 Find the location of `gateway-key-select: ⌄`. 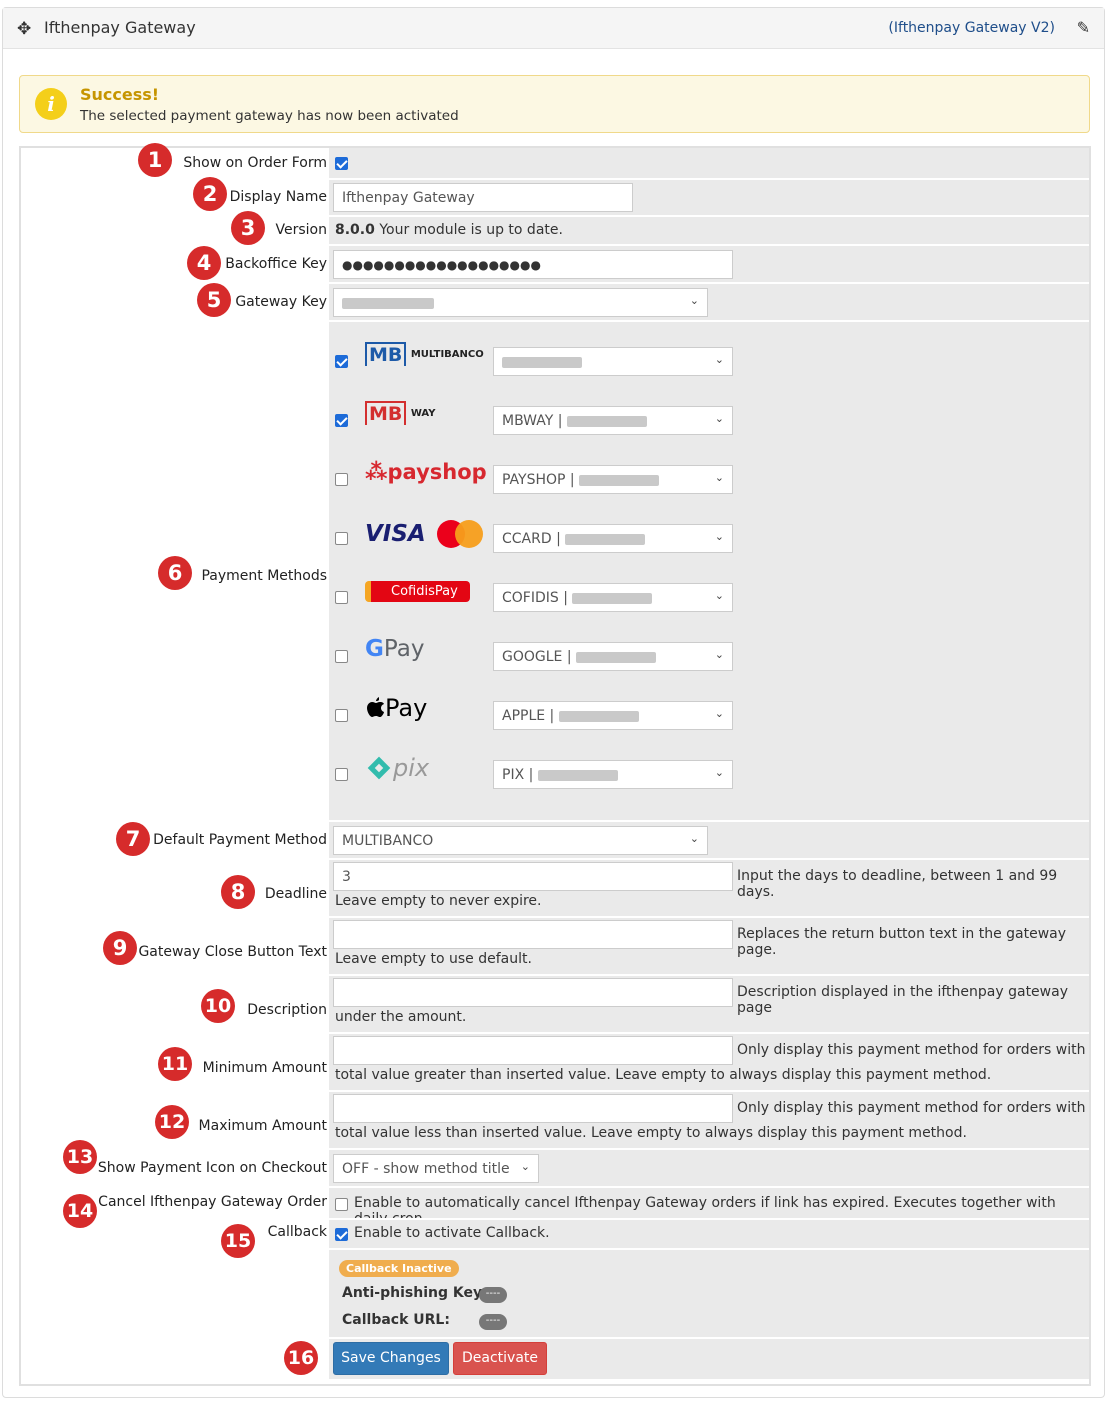

gateway-key-select: ⌄ is located at coordinates (520, 302).